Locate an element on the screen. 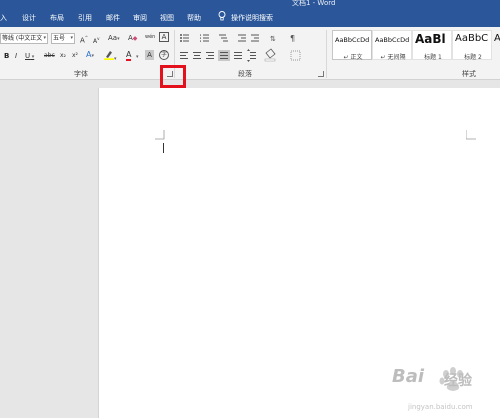 The height and width of the screenshot is (418, 500). style-name: ↵ 无间隔 is located at coordinates (393, 57).